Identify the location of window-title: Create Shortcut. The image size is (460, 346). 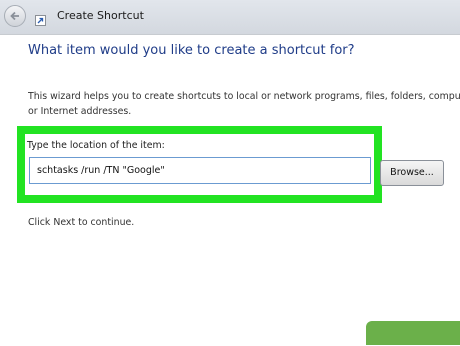
(100, 15).